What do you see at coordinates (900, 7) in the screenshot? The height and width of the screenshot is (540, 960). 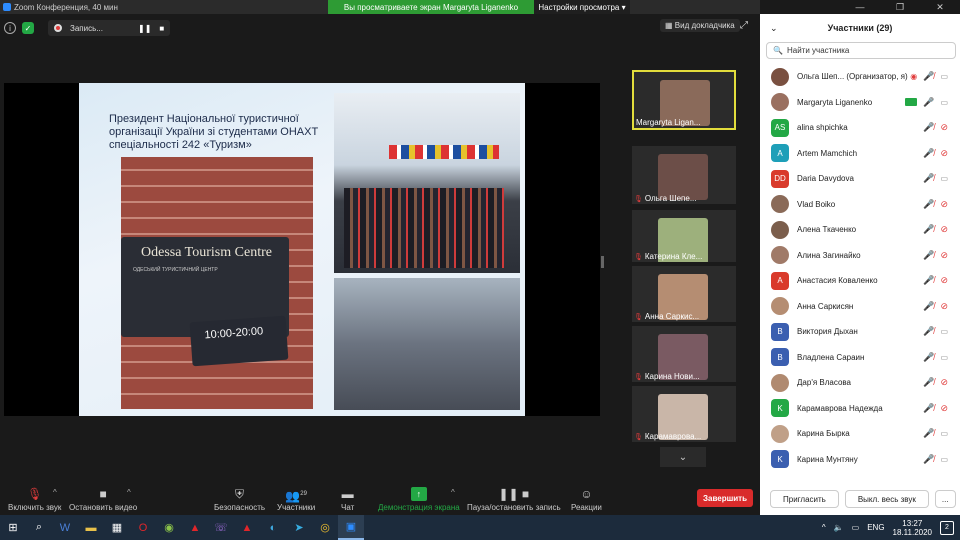 I see `maximize-button: ❐` at bounding box center [900, 7].